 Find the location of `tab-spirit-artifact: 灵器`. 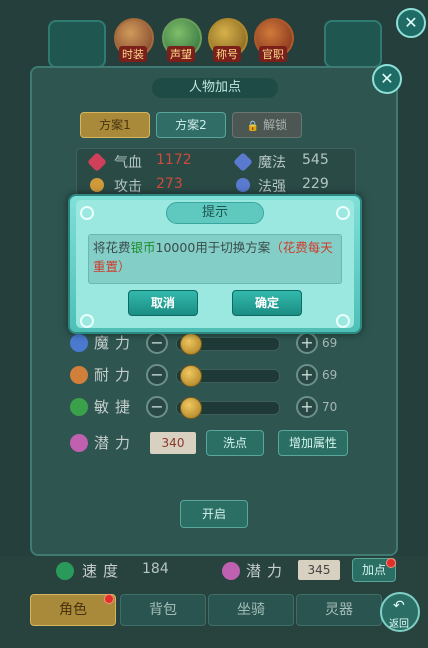

tab-spirit-artifact: 灵器 is located at coordinates (339, 610).